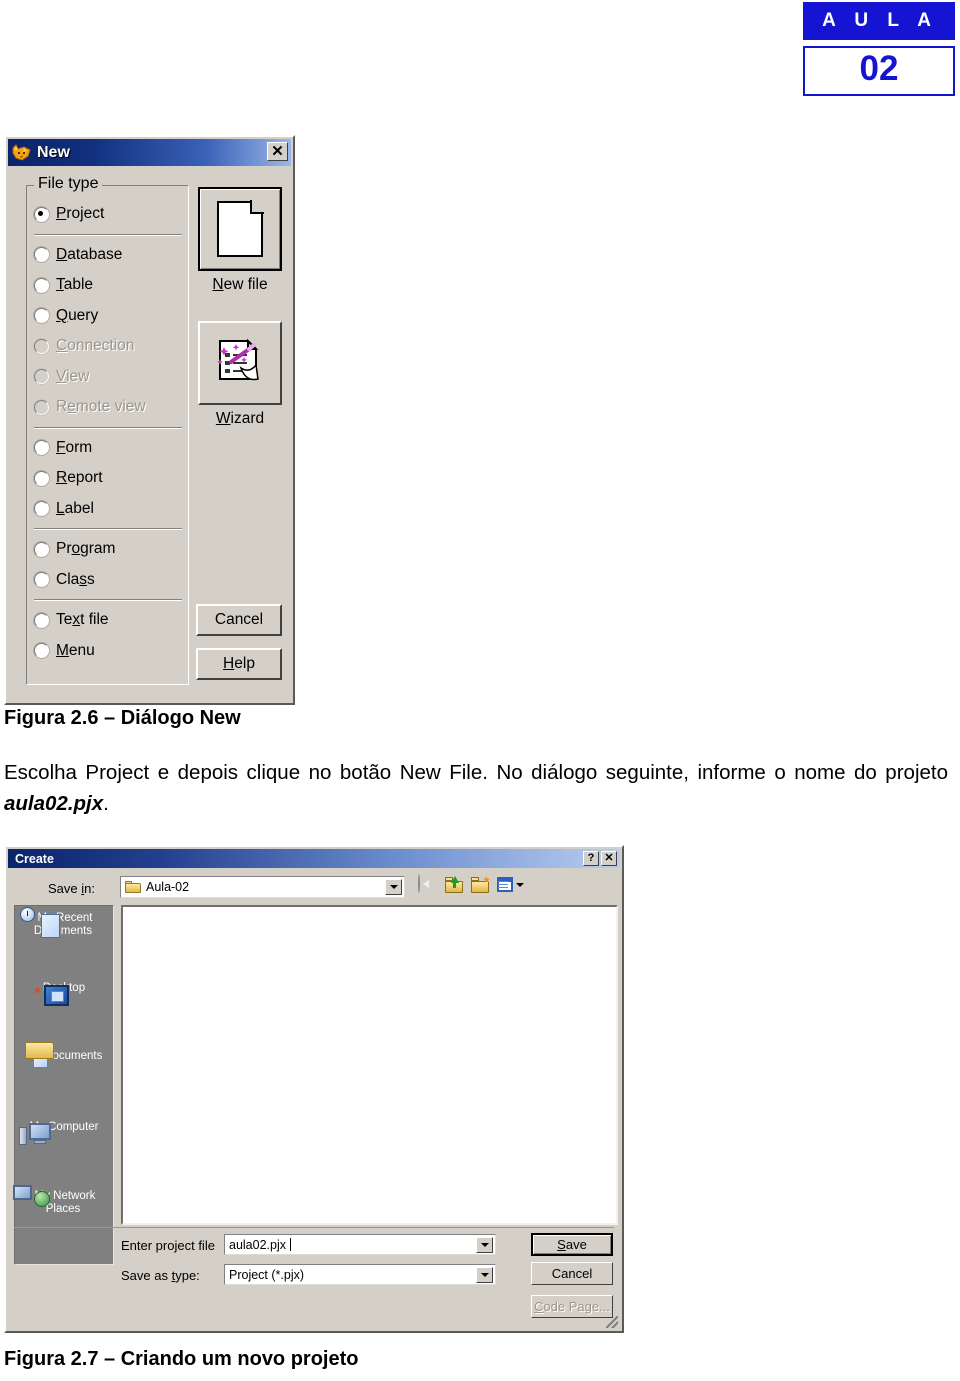 This screenshot has height=1381, width=960. I want to click on file-type-radio-view: View, so click(109, 377).